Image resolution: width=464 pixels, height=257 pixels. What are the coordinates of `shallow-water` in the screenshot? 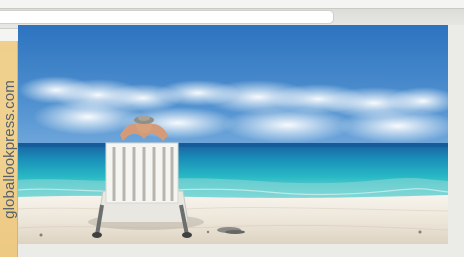 It's located at (233, 187).